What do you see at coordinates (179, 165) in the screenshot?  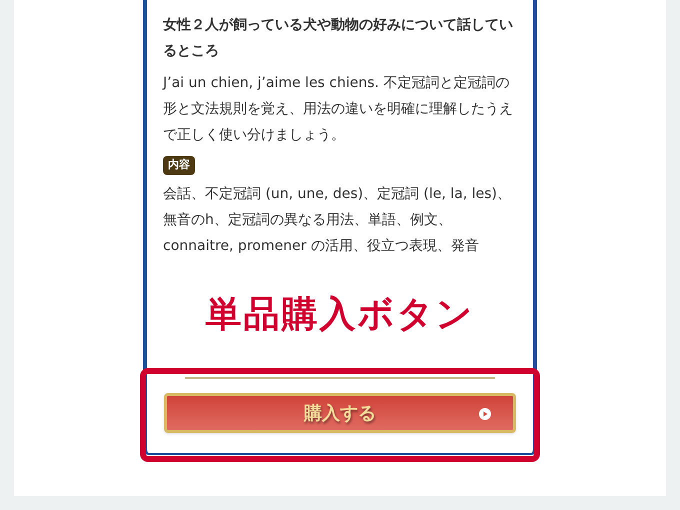 I see `contents-badge: 内容` at bounding box center [179, 165].